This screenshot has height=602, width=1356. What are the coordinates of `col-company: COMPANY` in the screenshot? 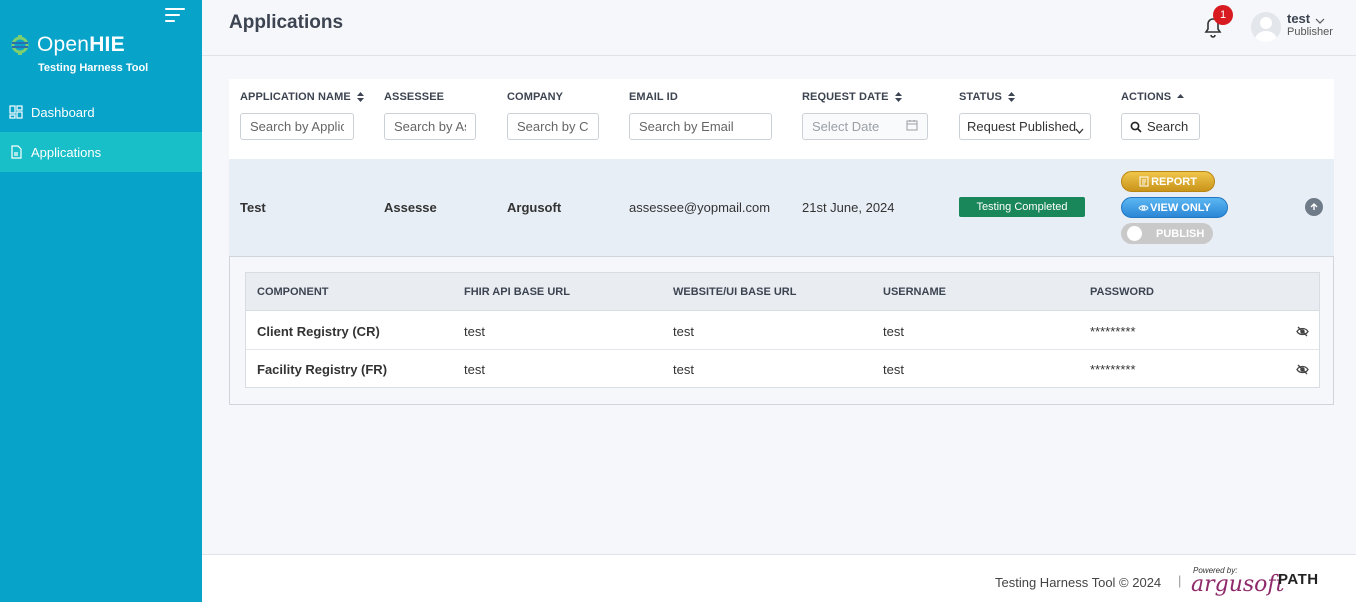 It's located at (535, 97).